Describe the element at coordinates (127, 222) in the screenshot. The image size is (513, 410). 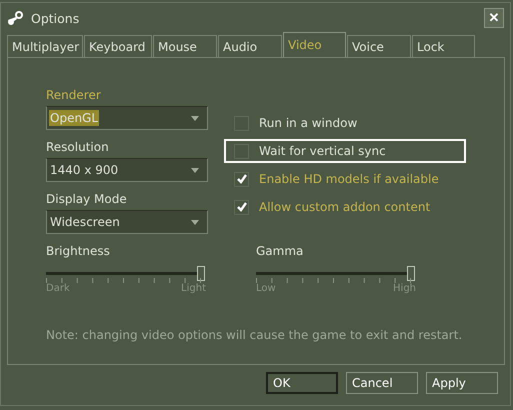
I see `dropdown: Widescreen` at that location.